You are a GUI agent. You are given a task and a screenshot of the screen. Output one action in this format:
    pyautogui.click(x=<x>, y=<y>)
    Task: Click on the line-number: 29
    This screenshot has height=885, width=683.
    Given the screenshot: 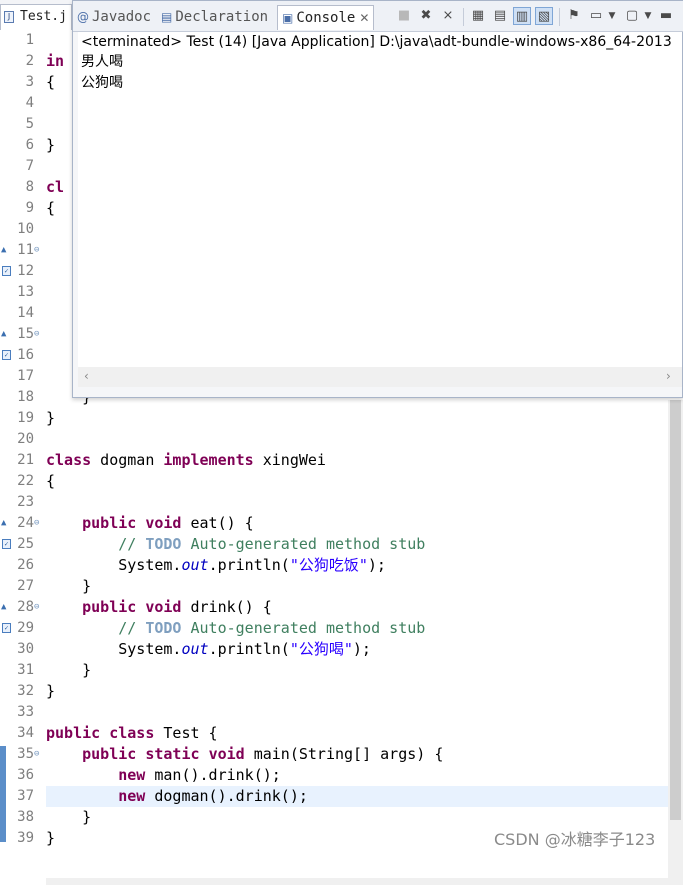 What is the action you would take?
    pyautogui.click(x=25, y=628)
    